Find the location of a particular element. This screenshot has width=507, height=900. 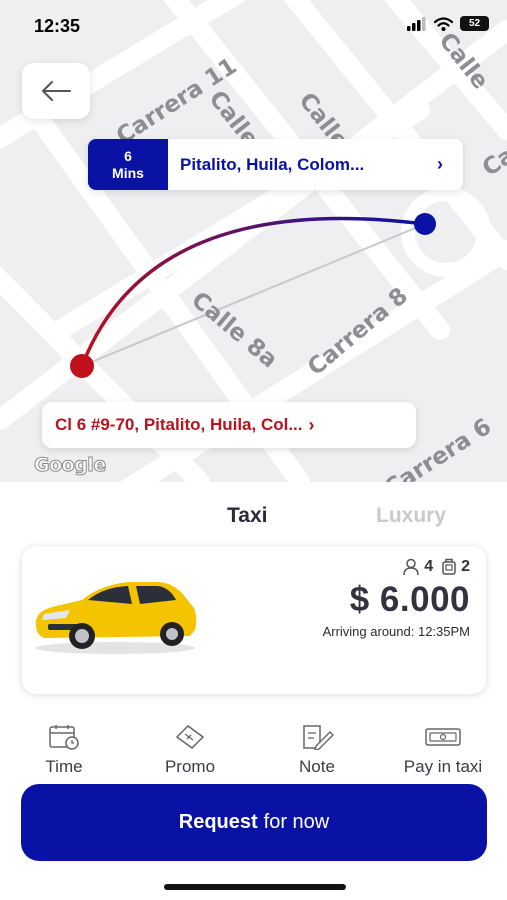

pay-in-taxi-label: Pay in taxi is located at coordinates (443, 766).